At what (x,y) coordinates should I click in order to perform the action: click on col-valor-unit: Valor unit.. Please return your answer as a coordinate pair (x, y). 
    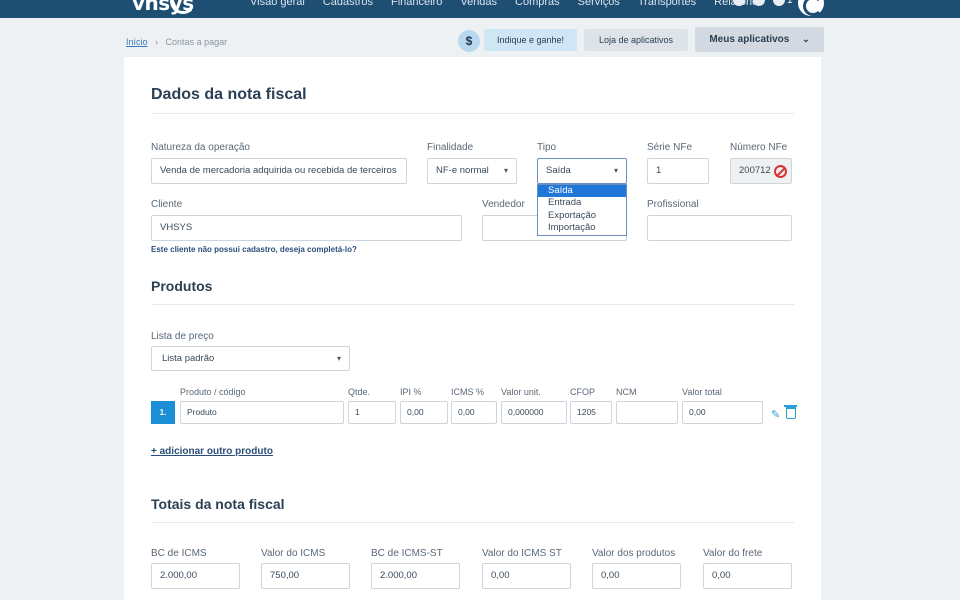
    Looking at the image, I should click on (521, 392).